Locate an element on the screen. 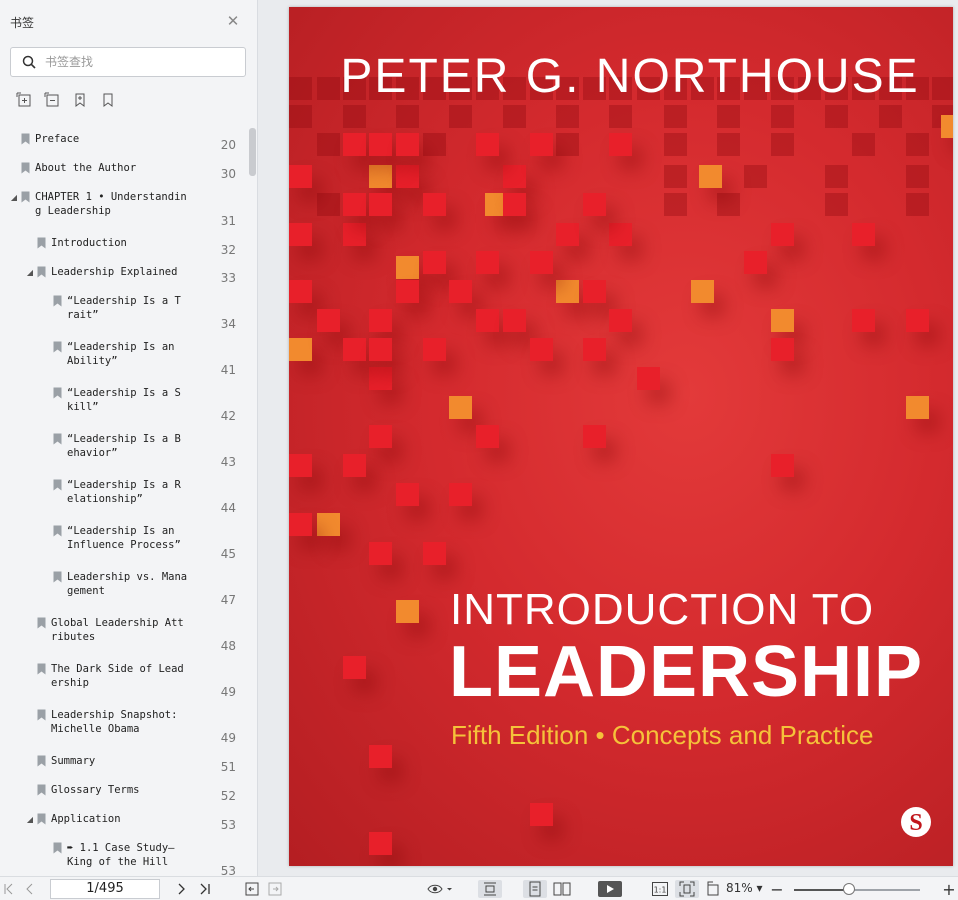 Image resolution: width=958 pixels, height=900 pixels. bookmark-page-number: 49 is located at coordinates (228, 738).